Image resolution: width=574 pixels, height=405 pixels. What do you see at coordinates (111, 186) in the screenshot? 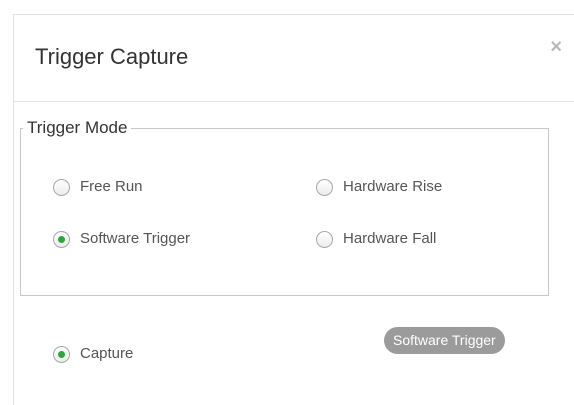
I see `radio-label: Free Run` at bounding box center [111, 186].